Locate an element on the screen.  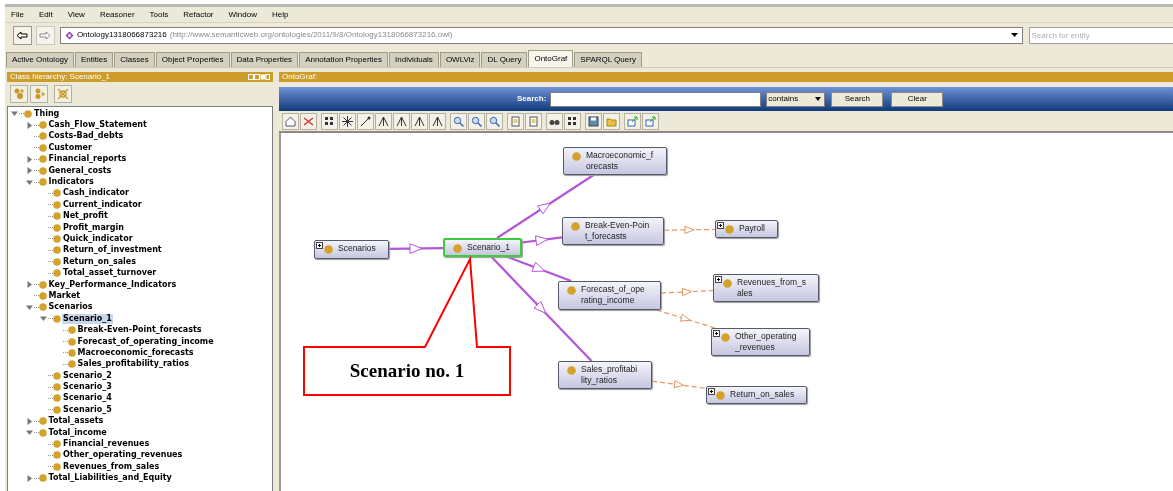
tree-item: Total_income is located at coordinates (77, 432).